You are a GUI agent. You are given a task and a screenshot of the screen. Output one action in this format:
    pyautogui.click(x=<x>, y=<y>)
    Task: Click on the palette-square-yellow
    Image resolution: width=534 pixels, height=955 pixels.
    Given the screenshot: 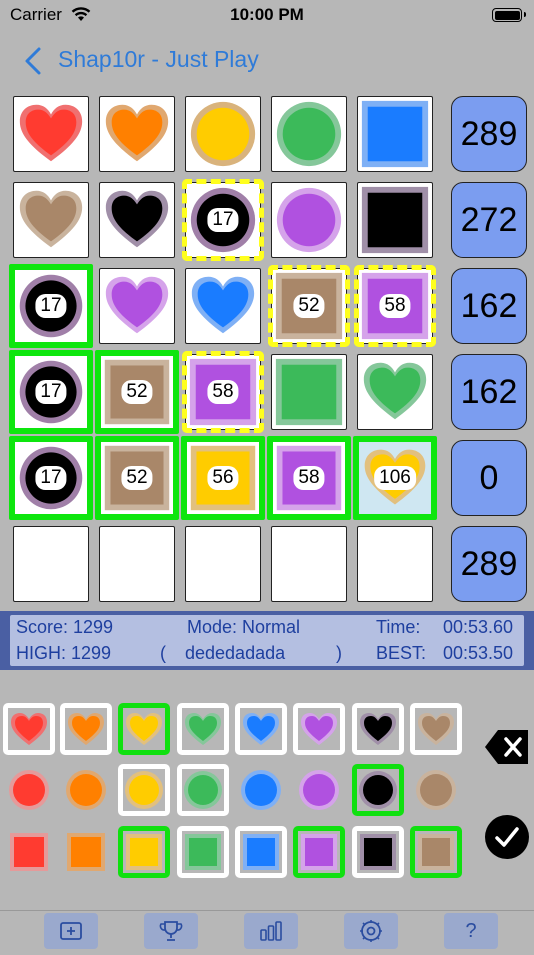 What is the action you would take?
    pyautogui.click(x=144, y=852)
    